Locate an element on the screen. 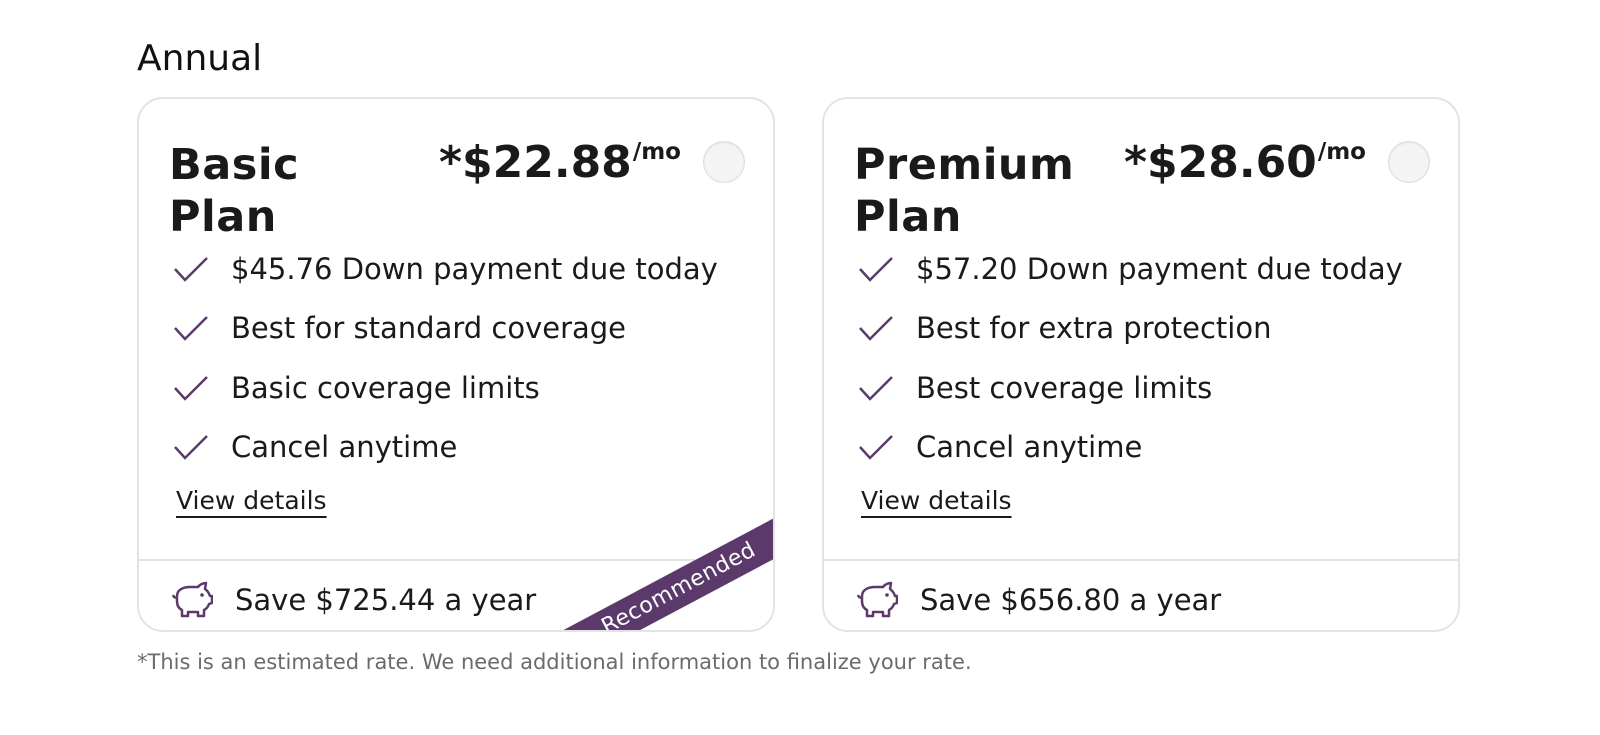  plan-price: *$28.60/mo is located at coordinates (1245, 162).